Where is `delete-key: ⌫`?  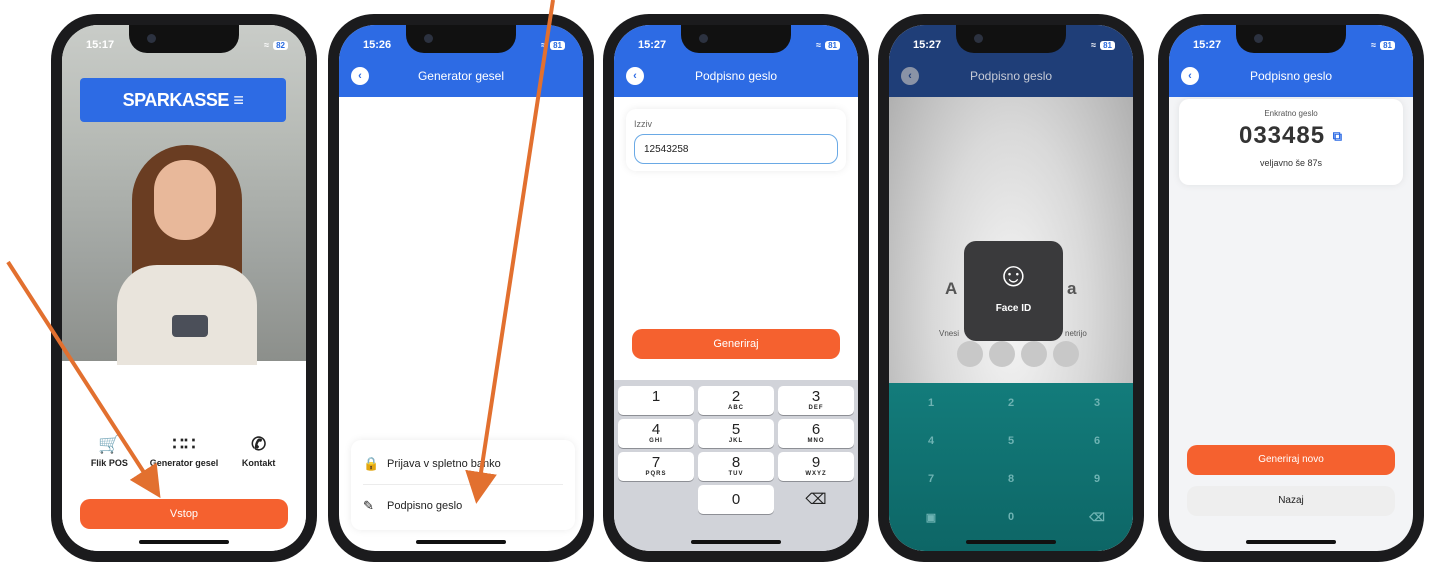
delete-key: ⌫ is located at coordinates (816, 499).